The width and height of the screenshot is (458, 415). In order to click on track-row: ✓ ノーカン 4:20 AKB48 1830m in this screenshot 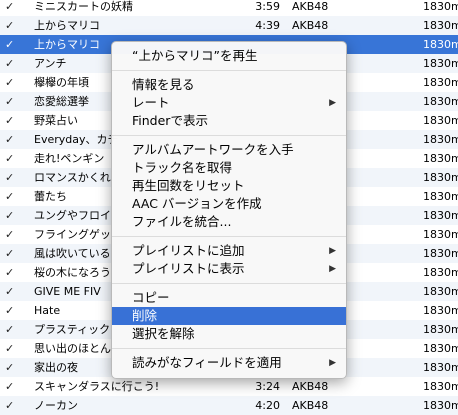, I will do `click(229, 405)`.